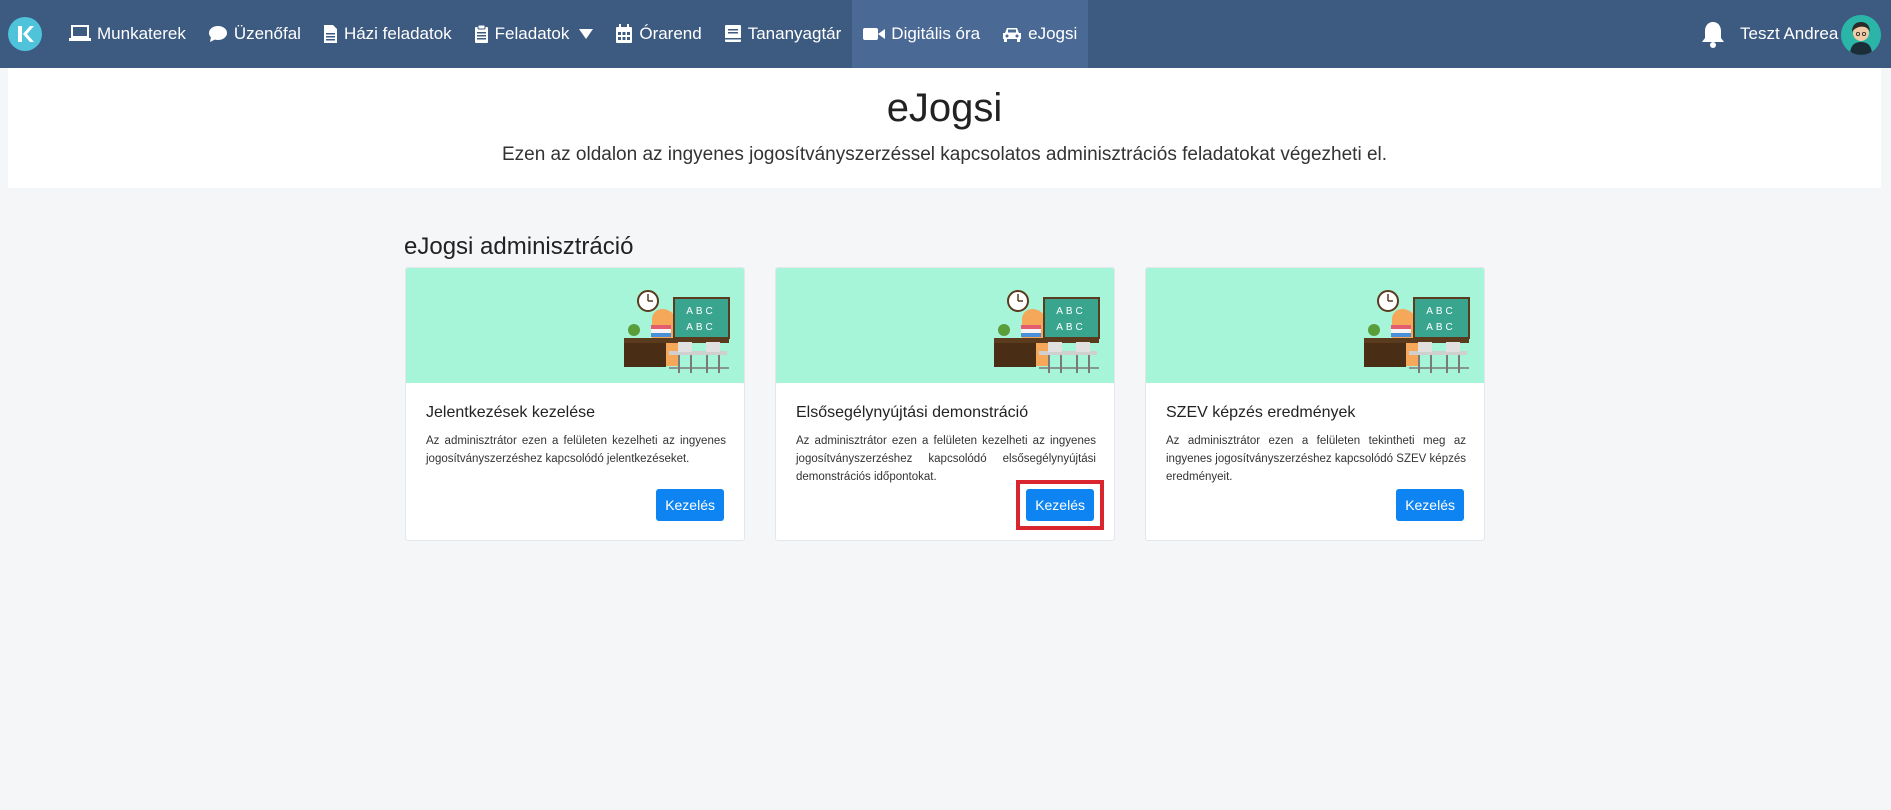 The image size is (1891, 810). What do you see at coordinates (267, 33) in the screenshot?
I see `nav-item-label: Üzenőfal` at bounding box center [267, 33].